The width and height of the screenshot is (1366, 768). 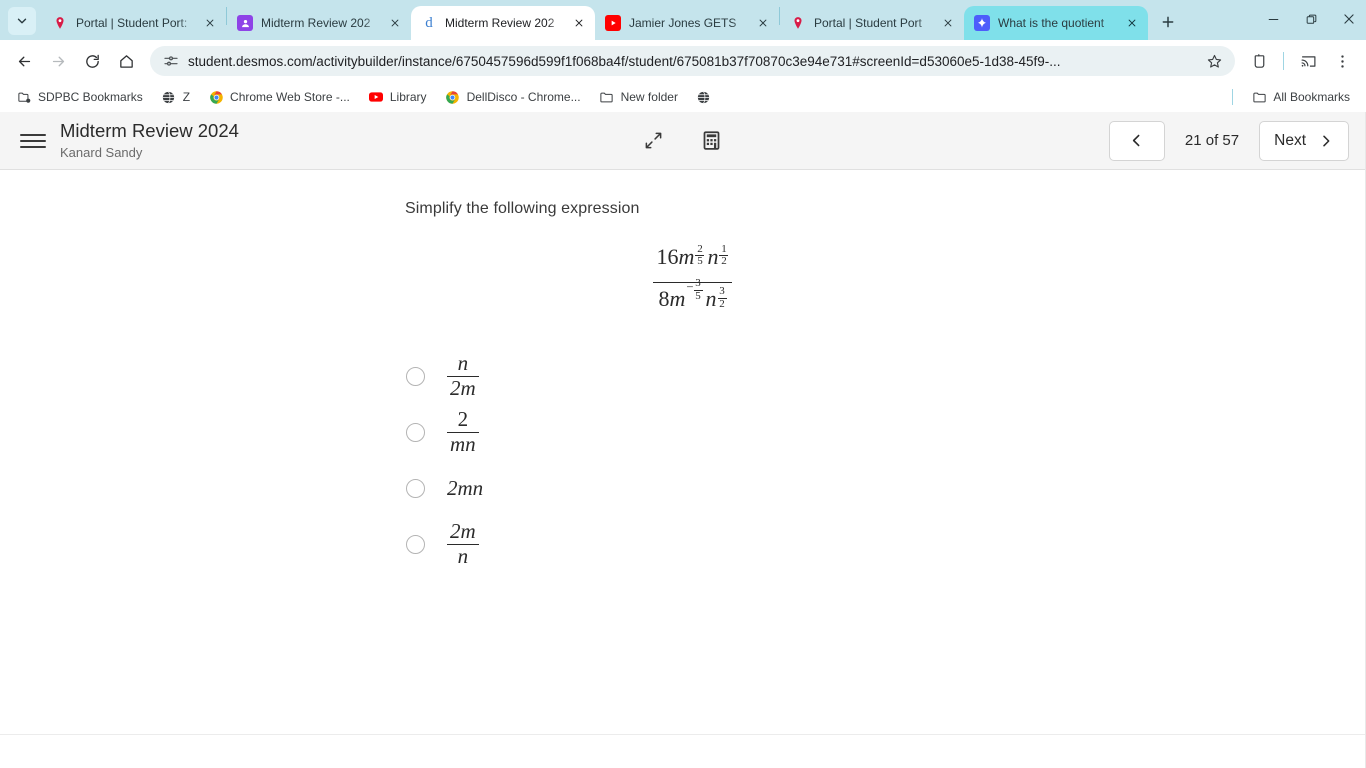 I want to click on tab-title: Portal | Student Port, so click(x=868, y=23).